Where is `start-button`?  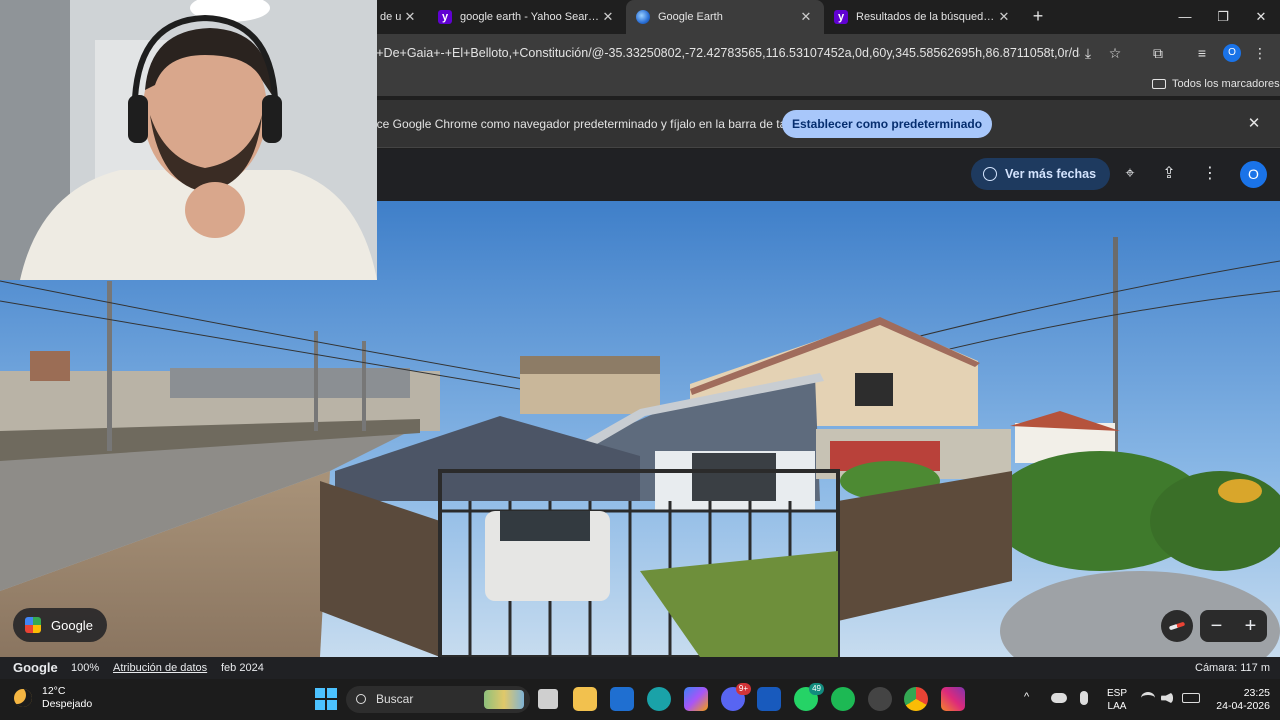 start-button is located at coordinates (326, 699).